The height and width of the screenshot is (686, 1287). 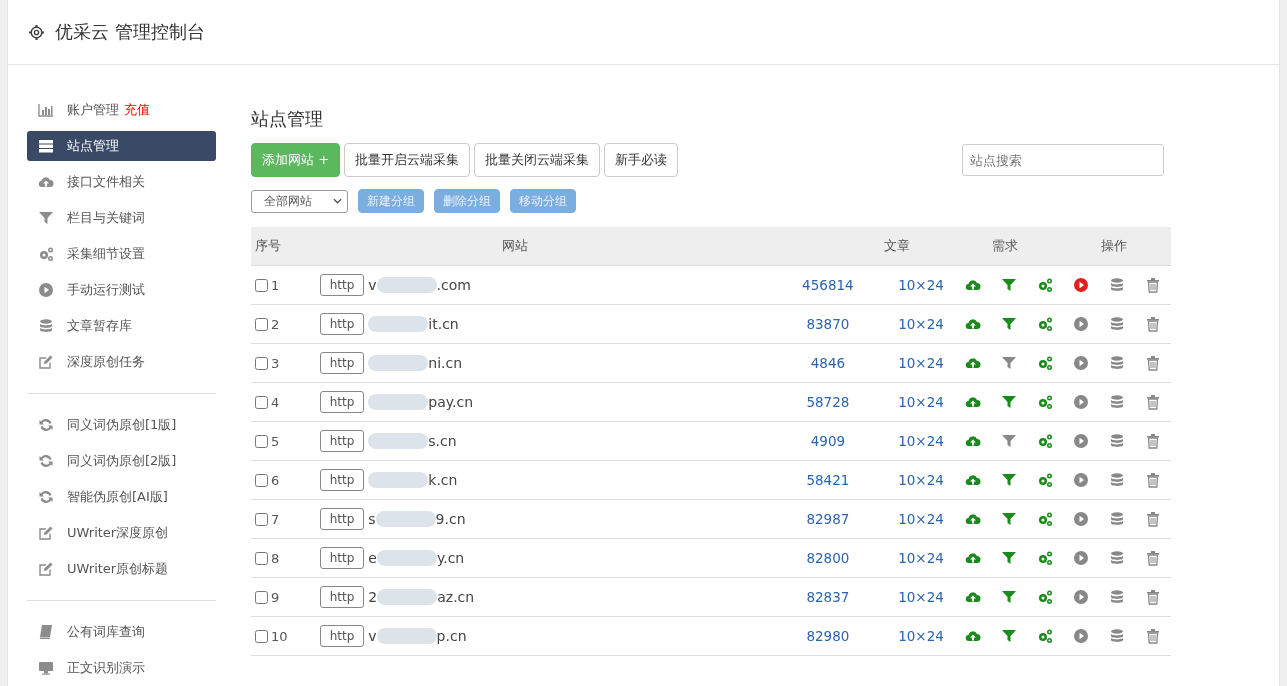 I want to click on sidebar-item: 同义词伪原创[1版], so click(x=121, y=425).